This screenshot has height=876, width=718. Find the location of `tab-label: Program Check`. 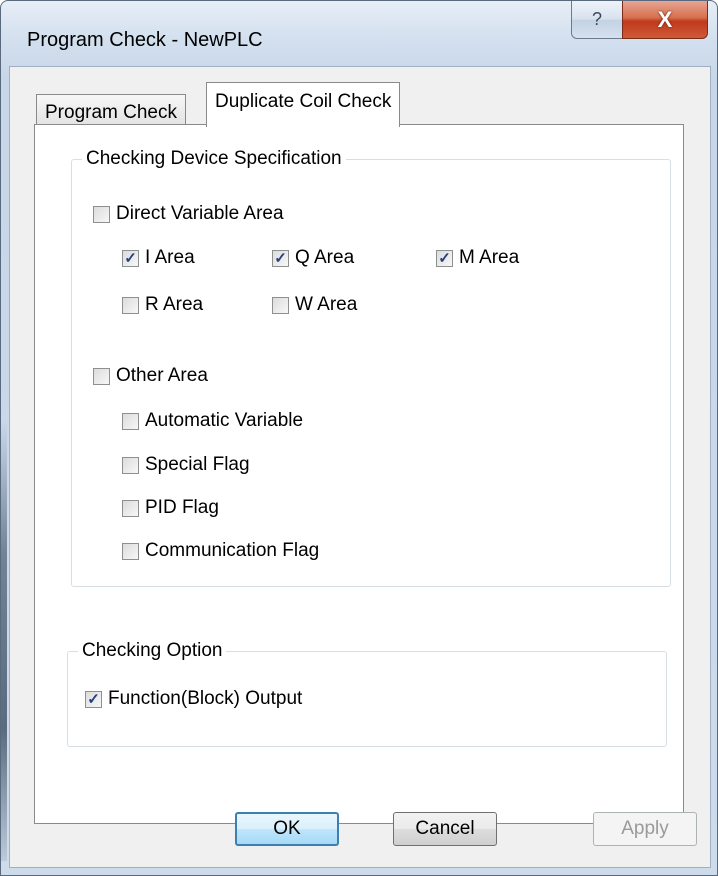

tab-label: Program Check is located at coordinates (111, 112).